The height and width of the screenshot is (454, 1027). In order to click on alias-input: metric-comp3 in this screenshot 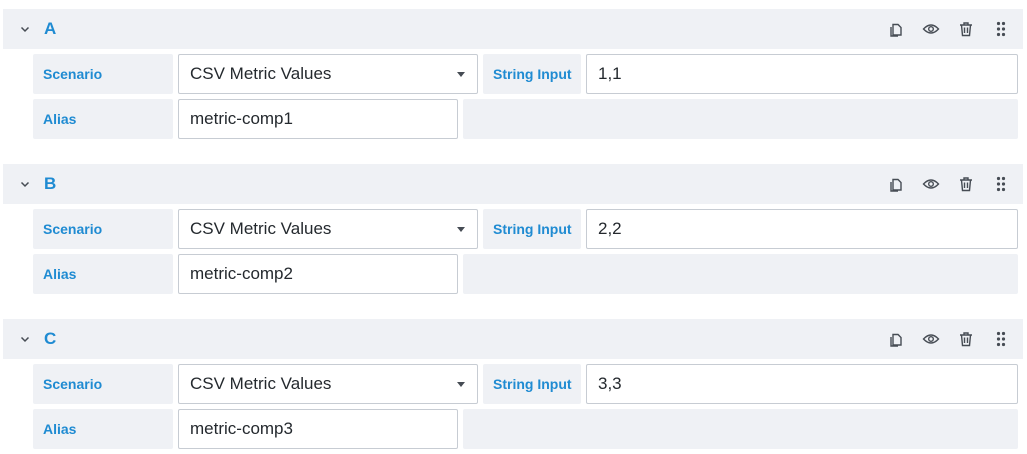, I will do `click(318, 429)`.